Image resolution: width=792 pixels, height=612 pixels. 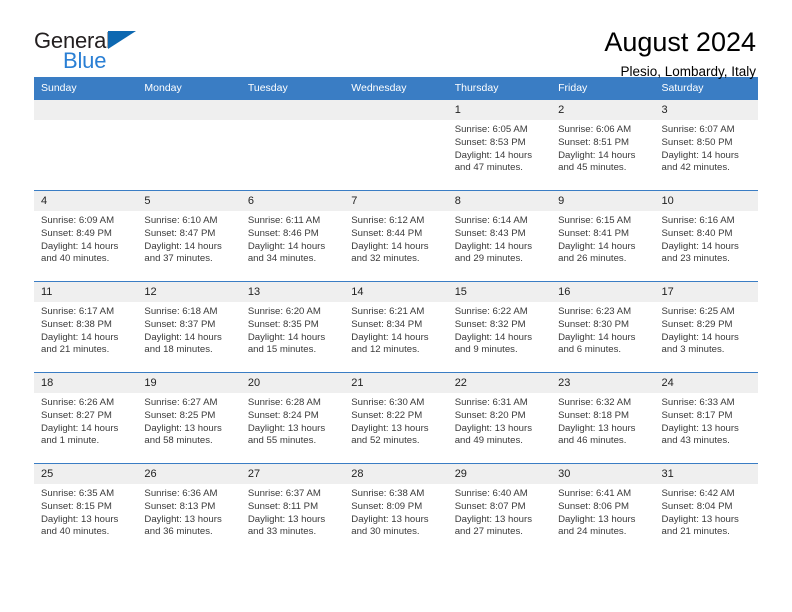 I want to click on sunset-text: Sunset: 8:09 PM, so click(x=387, y=506).